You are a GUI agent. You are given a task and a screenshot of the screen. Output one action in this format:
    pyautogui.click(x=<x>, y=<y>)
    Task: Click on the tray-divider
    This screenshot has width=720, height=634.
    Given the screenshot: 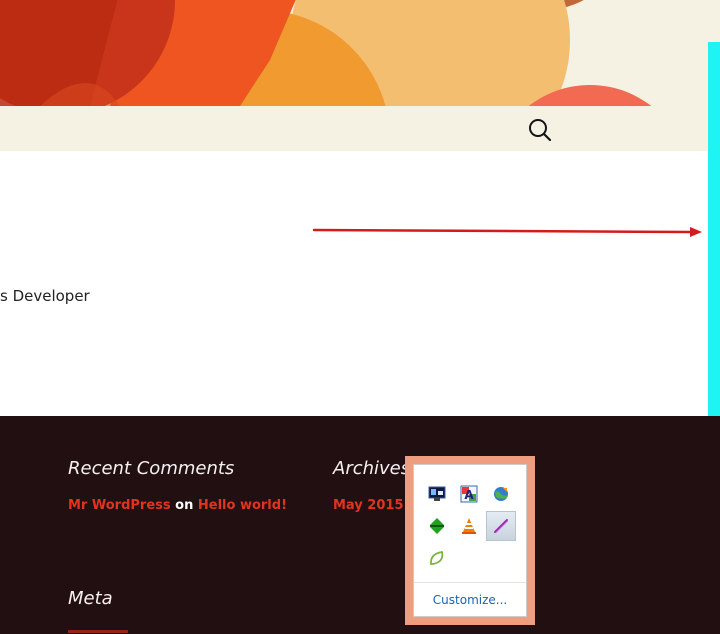 What is the action you would take?
    pyautogui.click(x=470, y=582)
    